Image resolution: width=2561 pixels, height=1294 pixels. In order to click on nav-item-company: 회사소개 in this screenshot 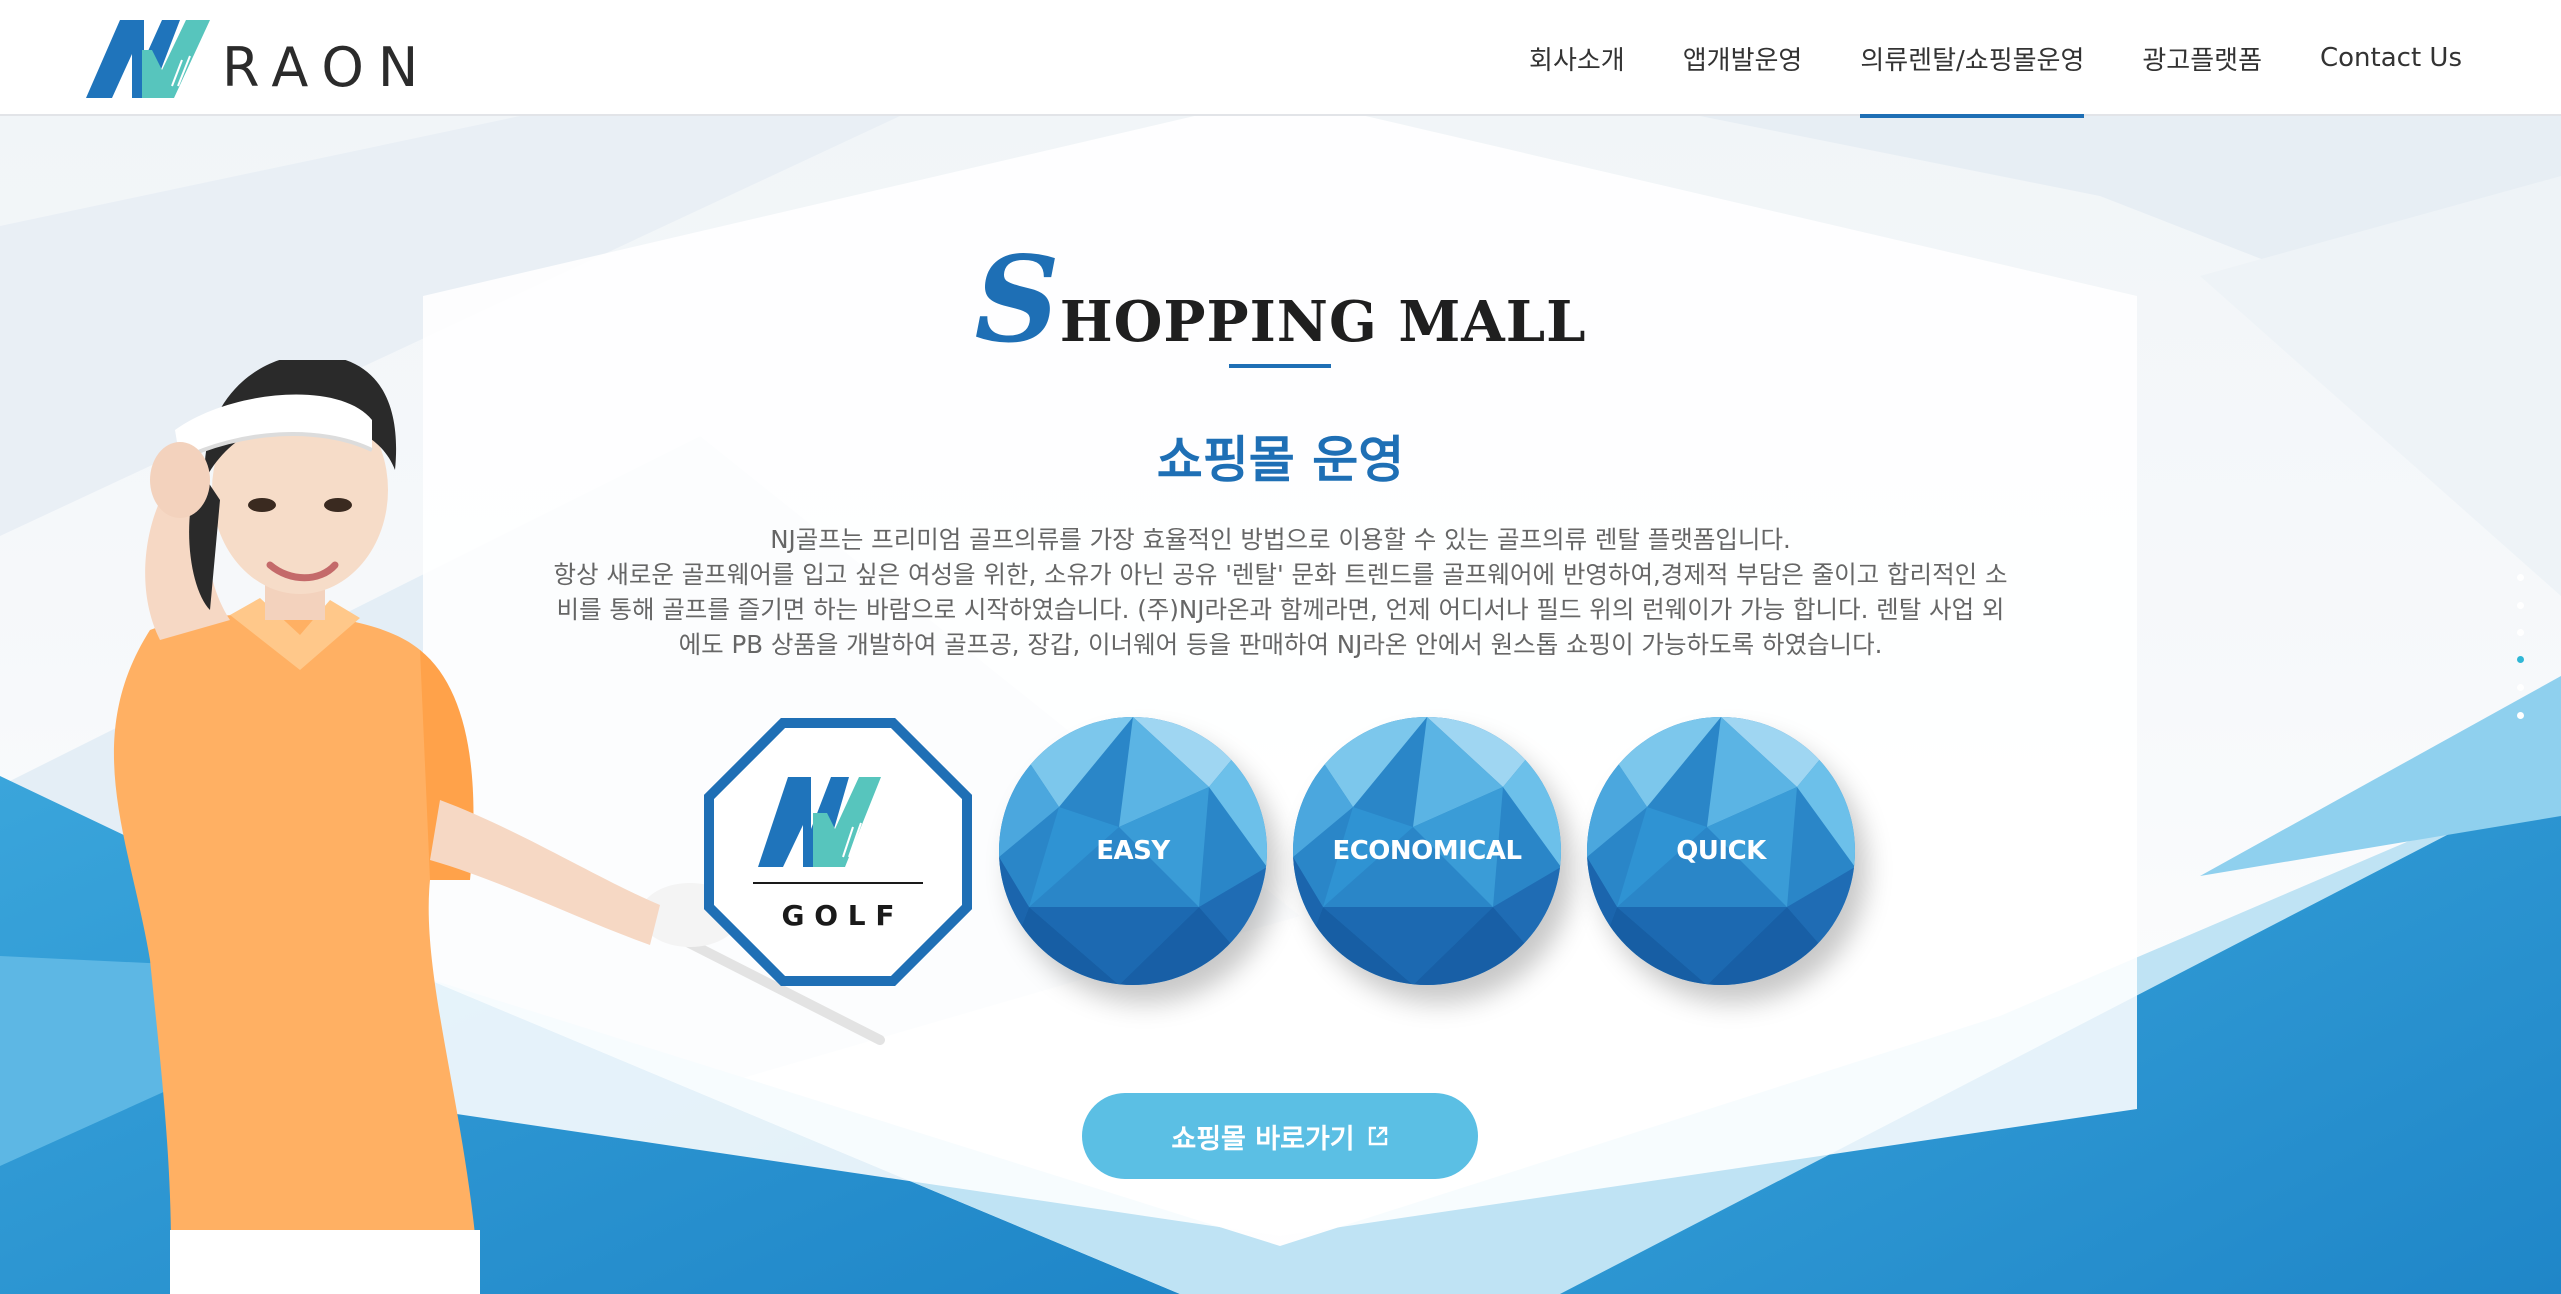, I will do `click(1577, 58)`.